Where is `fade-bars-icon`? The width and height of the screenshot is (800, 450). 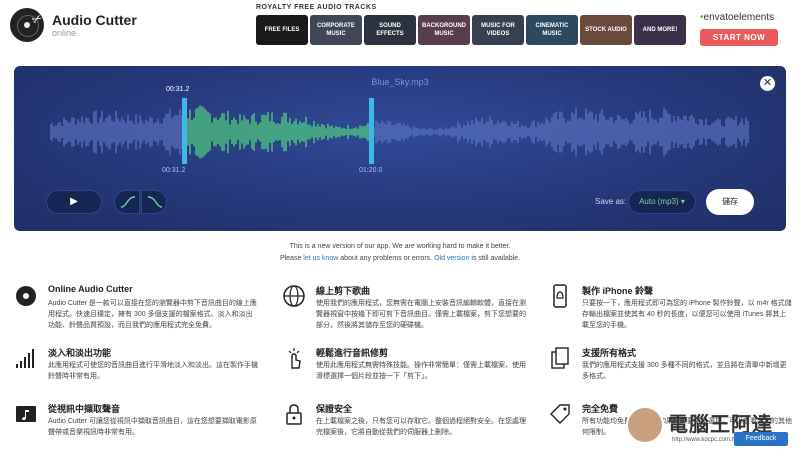
fade-bars-icon is located at coordinates (25, 358).